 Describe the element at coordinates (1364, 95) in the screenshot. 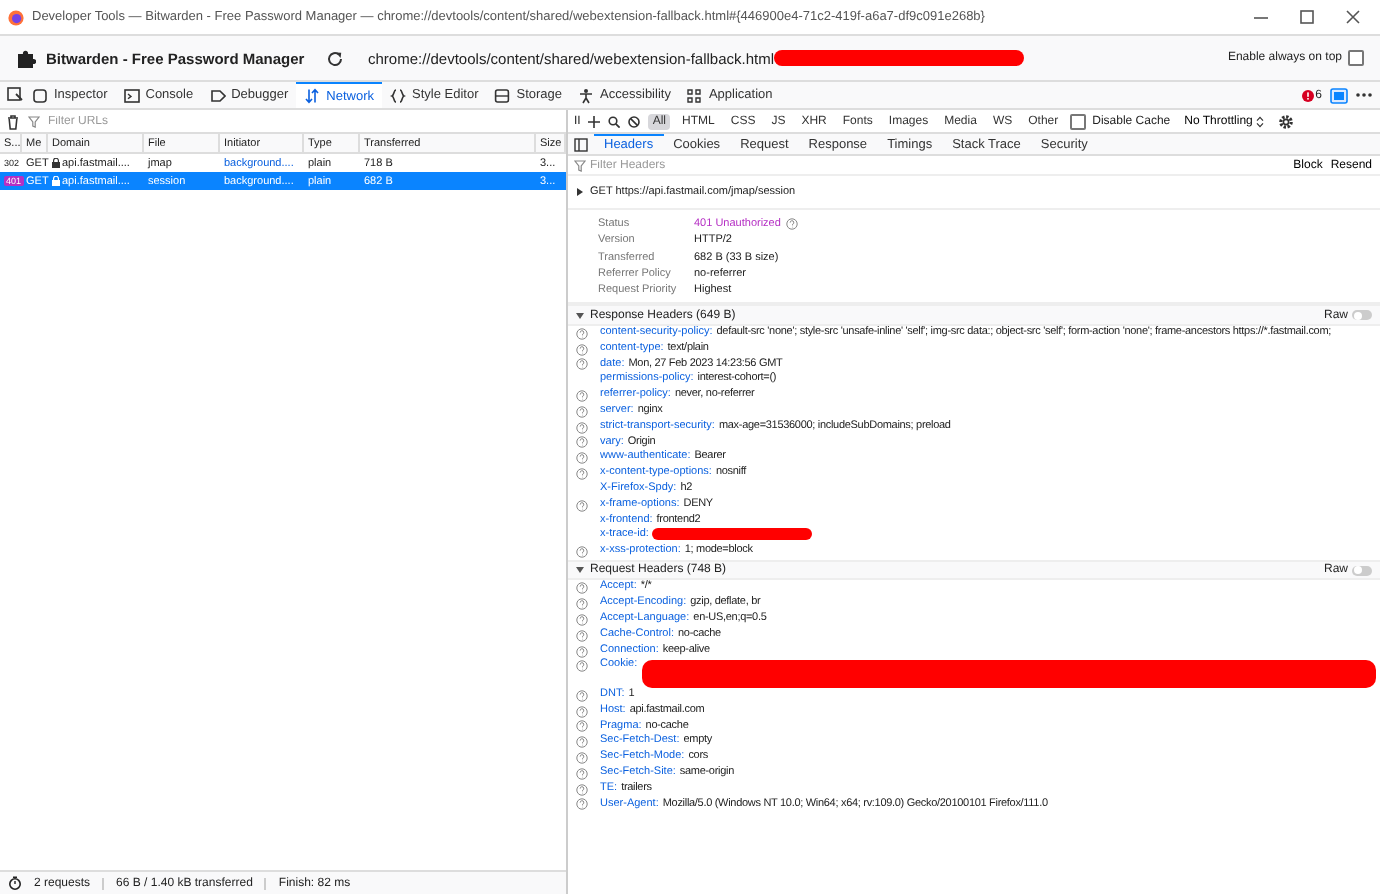

I see `more-icon` at that location.